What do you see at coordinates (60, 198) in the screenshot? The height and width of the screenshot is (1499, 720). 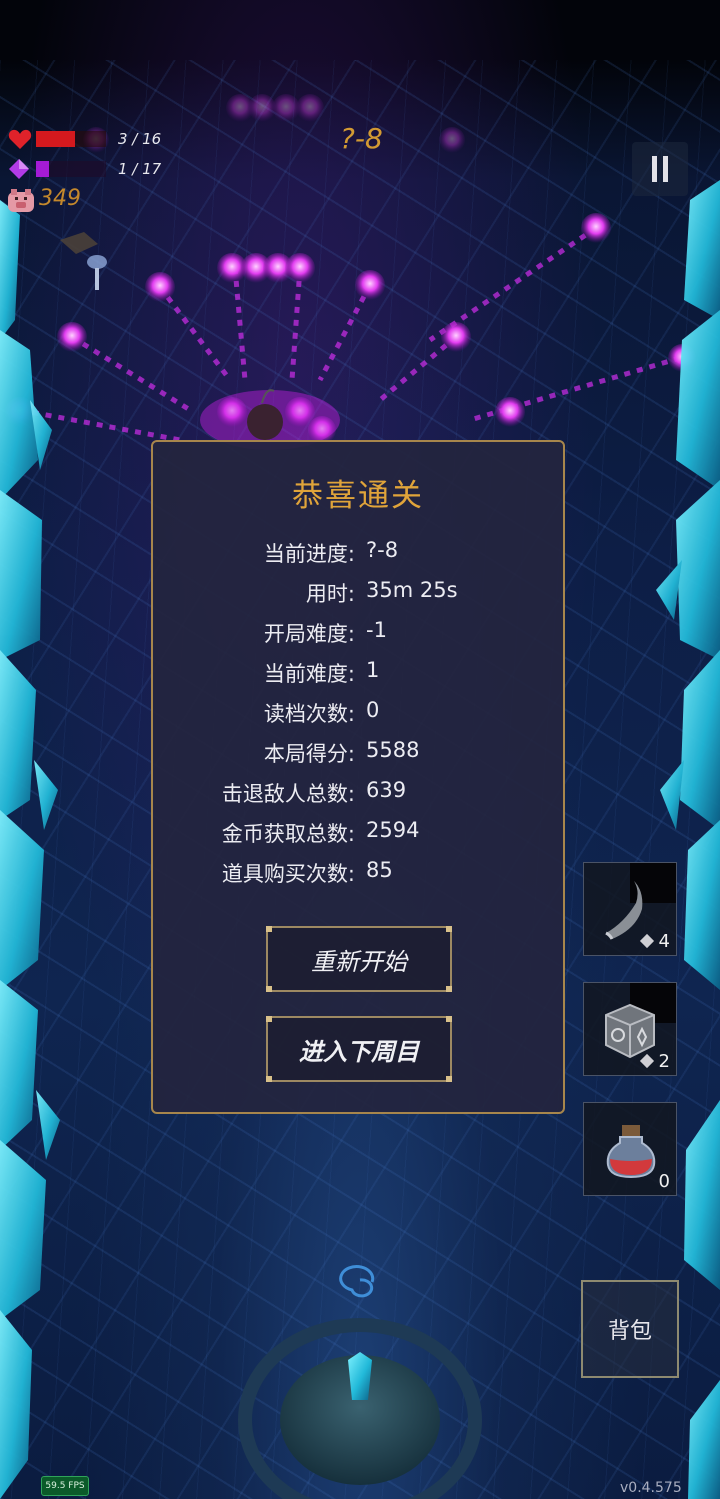 I see `gold-count: 349` at bounding box center [60, 198].